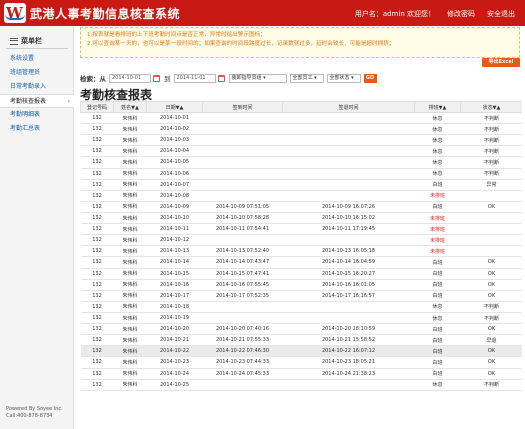 This screenshot has height=429, width=525. Describe the element at coordinates (343, 78) in the screenshot. I see `status-select: 全部状态 ▾` at that location.